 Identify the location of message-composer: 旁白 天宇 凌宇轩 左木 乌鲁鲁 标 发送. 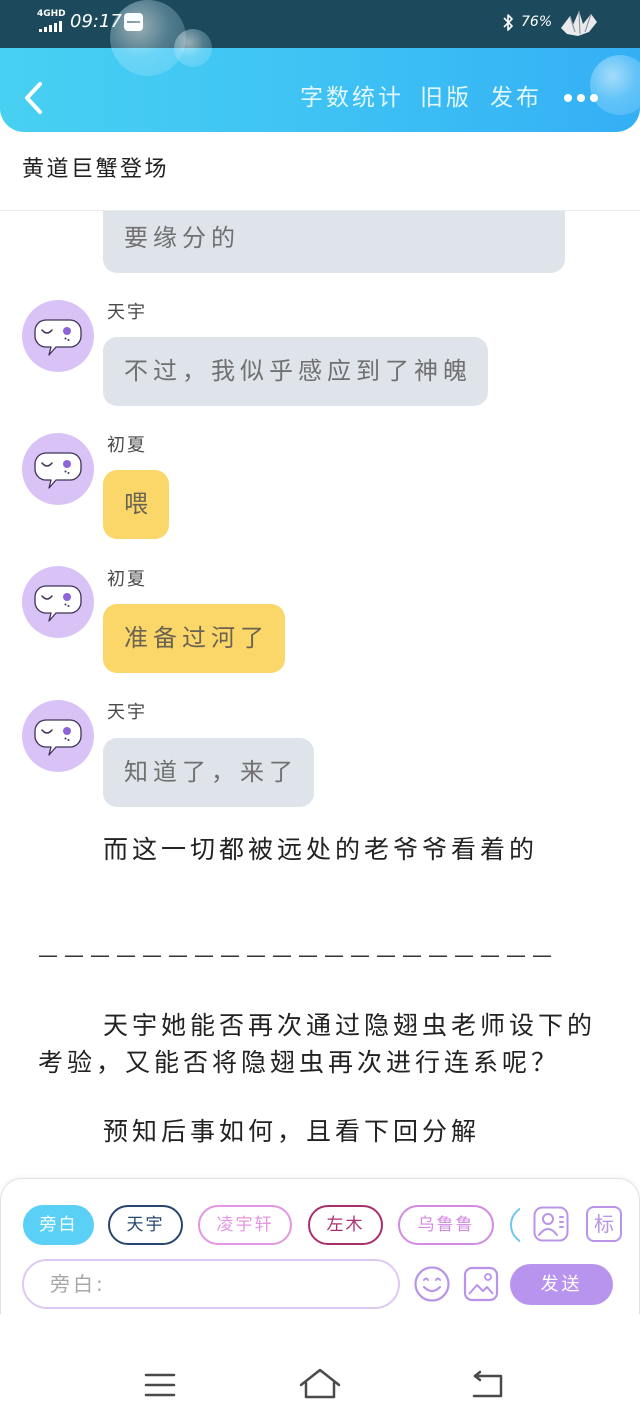
(320, 1246).